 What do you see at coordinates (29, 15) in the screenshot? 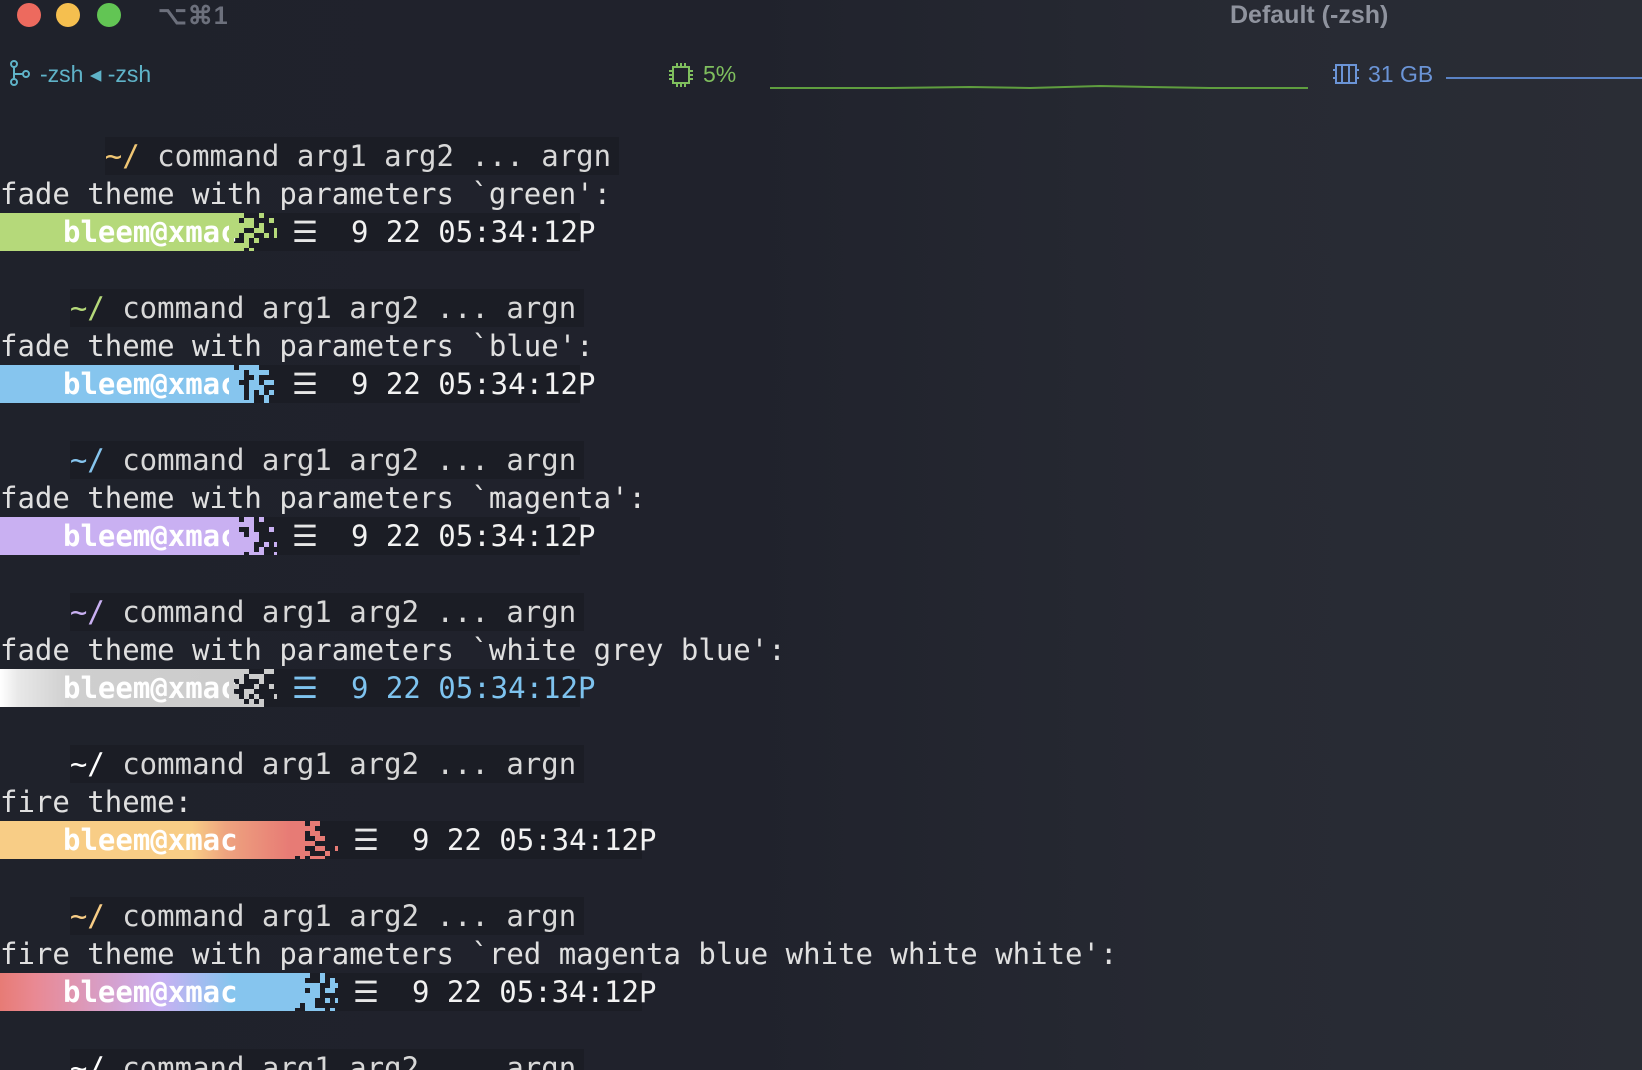
I see `close-window-button` at bounding box center [29, 15].